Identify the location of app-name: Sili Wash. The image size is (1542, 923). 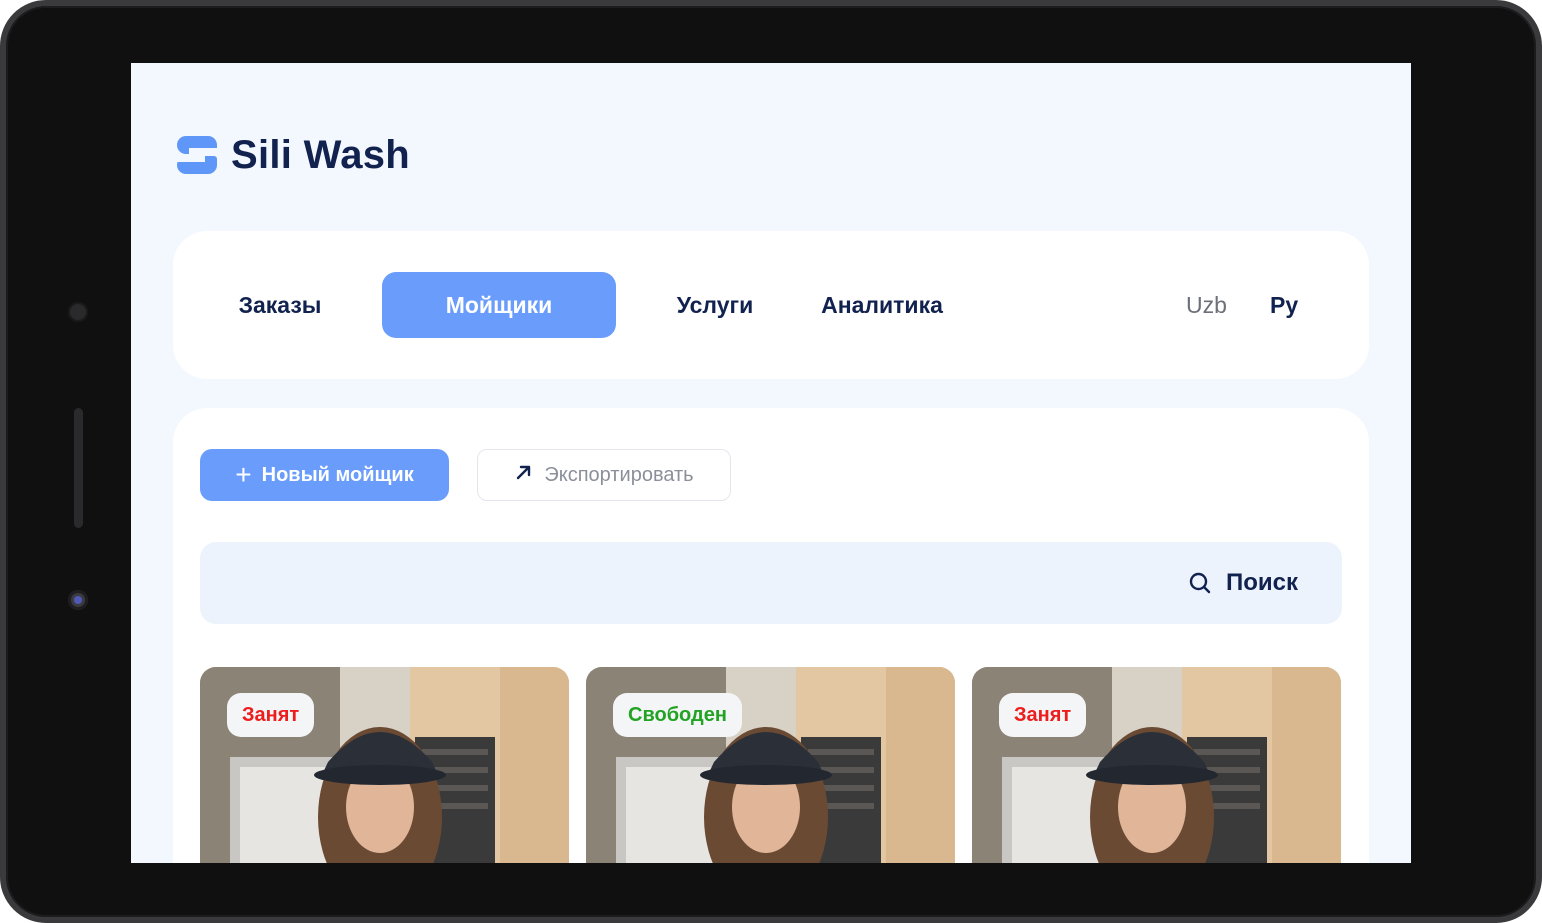
(321, 155).